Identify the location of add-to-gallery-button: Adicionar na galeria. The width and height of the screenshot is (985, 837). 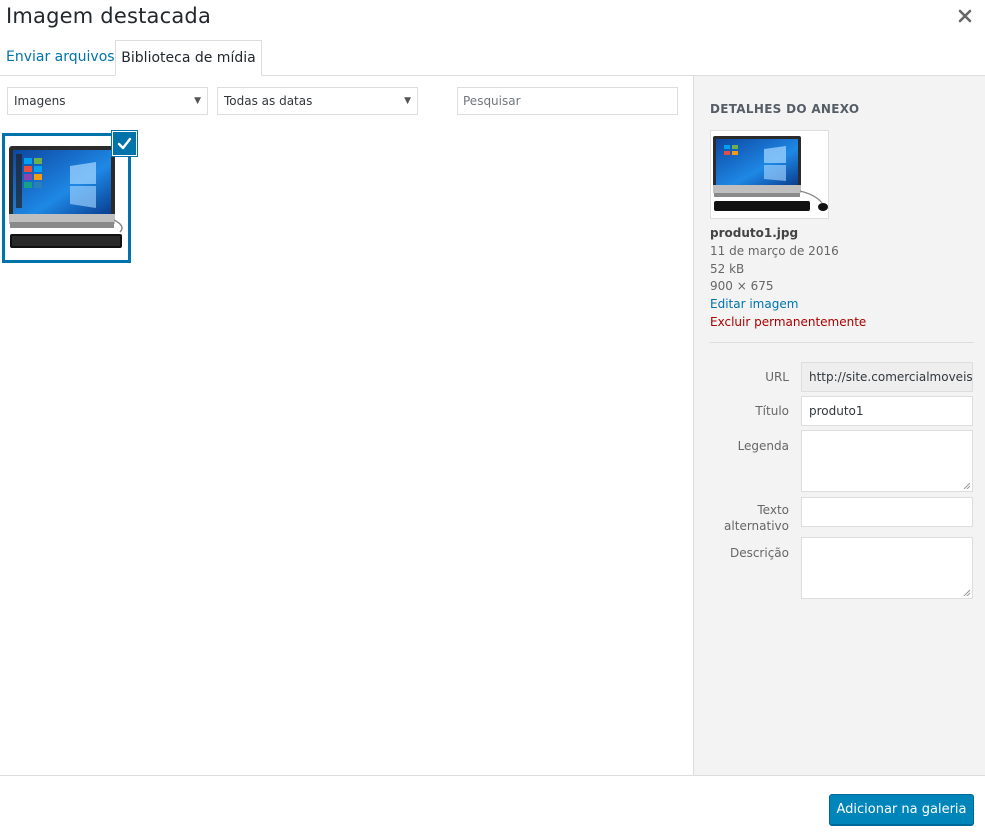
(901, 809).